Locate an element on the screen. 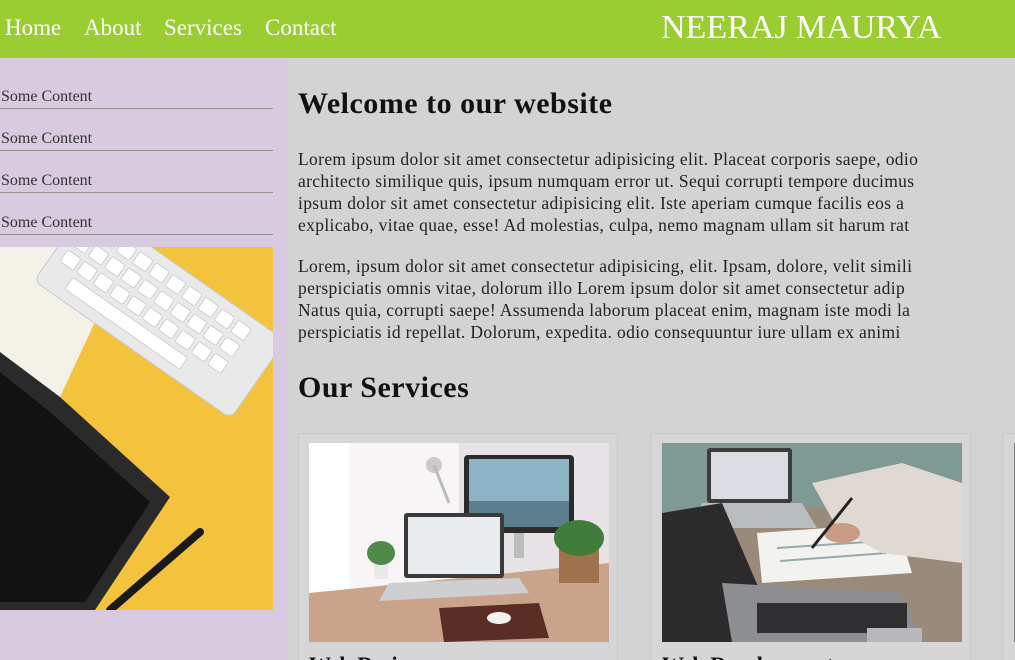 This screenshot has width=1015, height=660. sidebar-desk-image is located at coordinates (136, 428).